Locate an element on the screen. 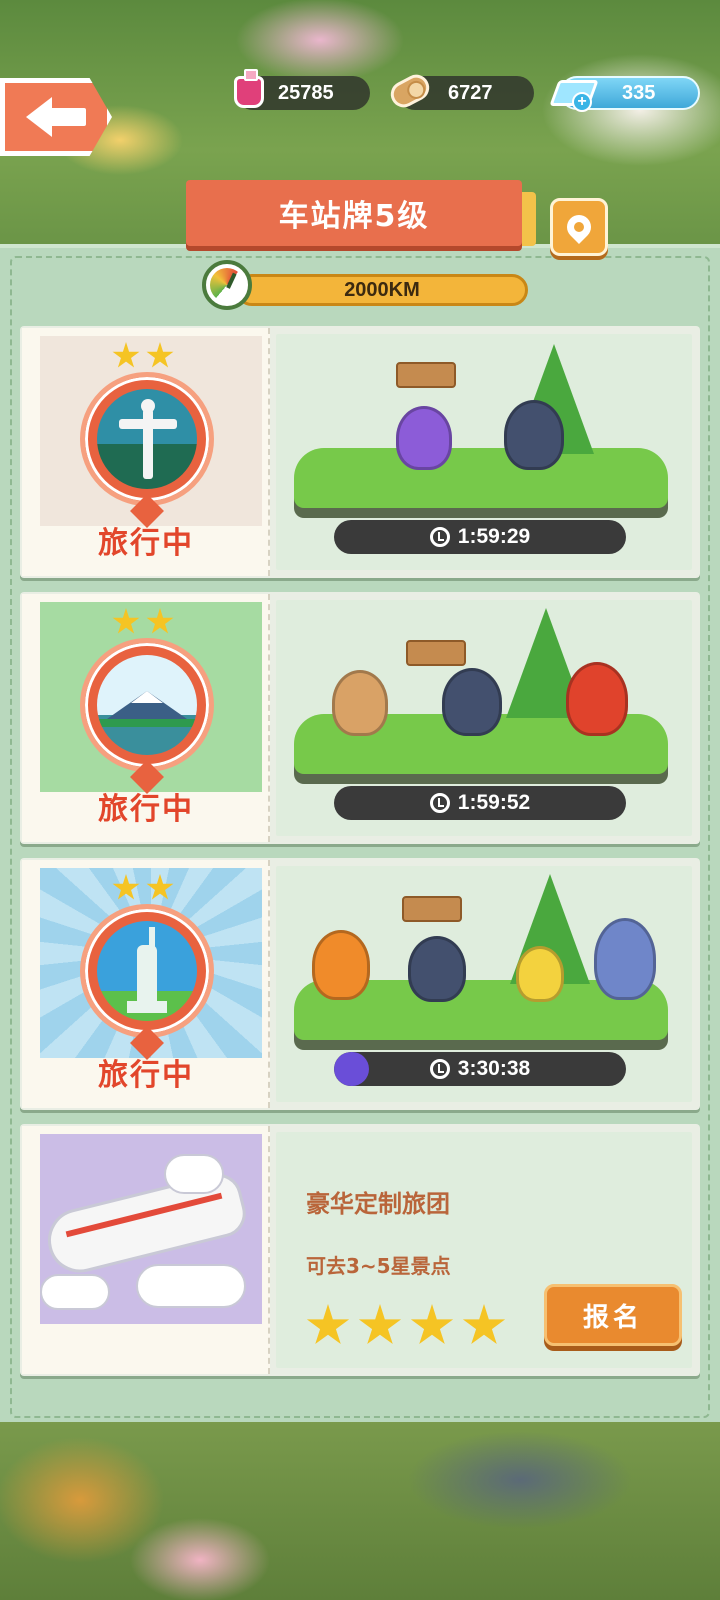 The image size is (720, 1600). trip-destination-3: 旅行中 is located at coordinates (146, 984).